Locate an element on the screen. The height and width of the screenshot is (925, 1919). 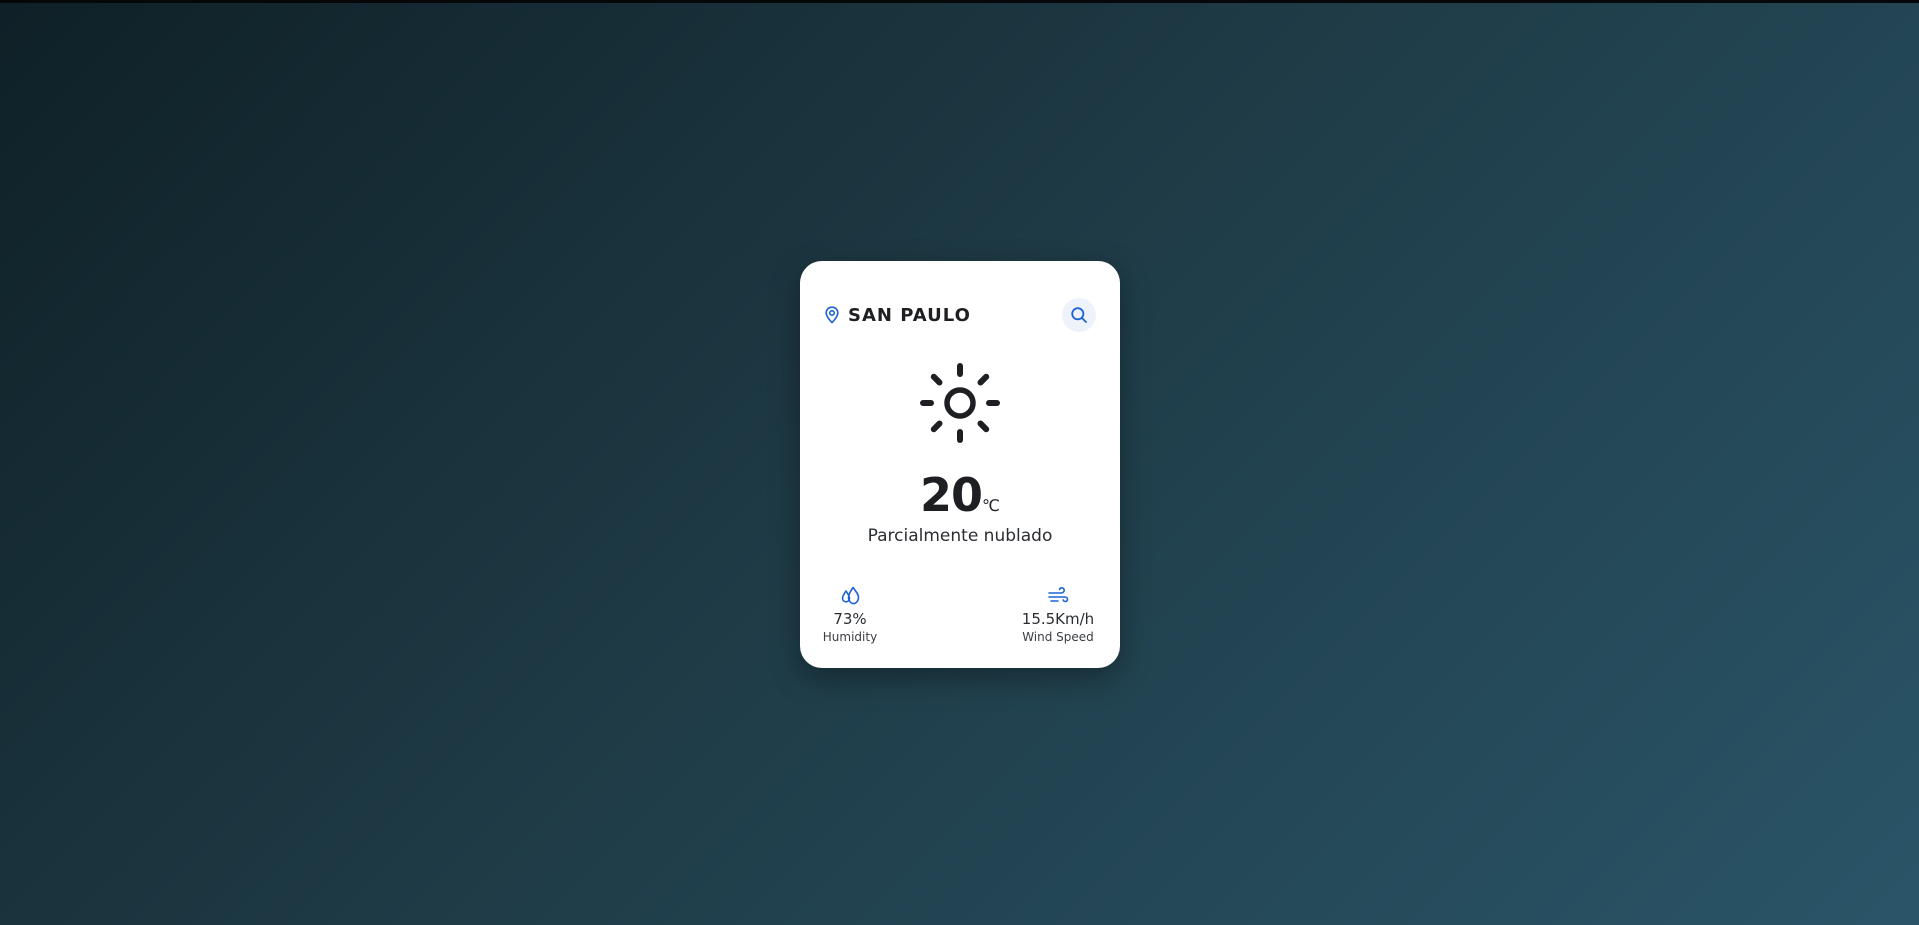
wind-speed-label: Wind Speed is located at coordinates (1058, 637).